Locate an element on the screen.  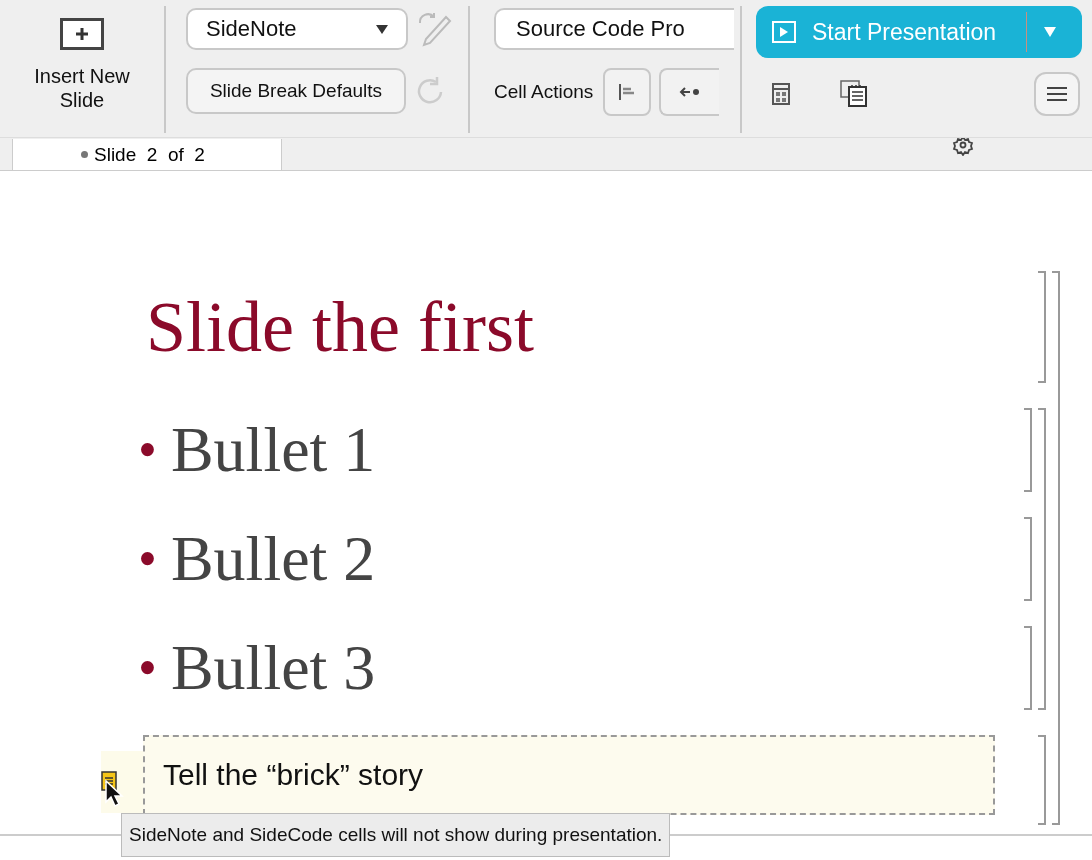
insert-new-slide-button: Insert New Slide is located at coordinates (82, 59).